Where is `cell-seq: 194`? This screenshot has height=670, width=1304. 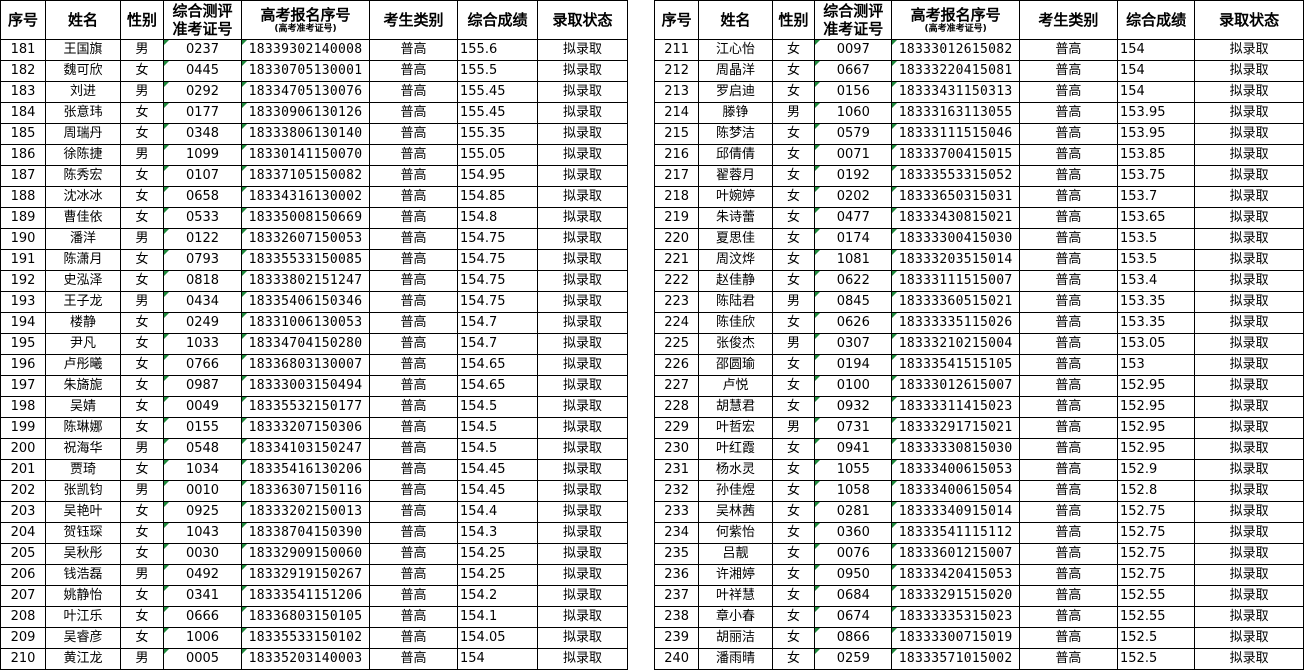
cell-seq: 194 is located at coordinates (23, 323).